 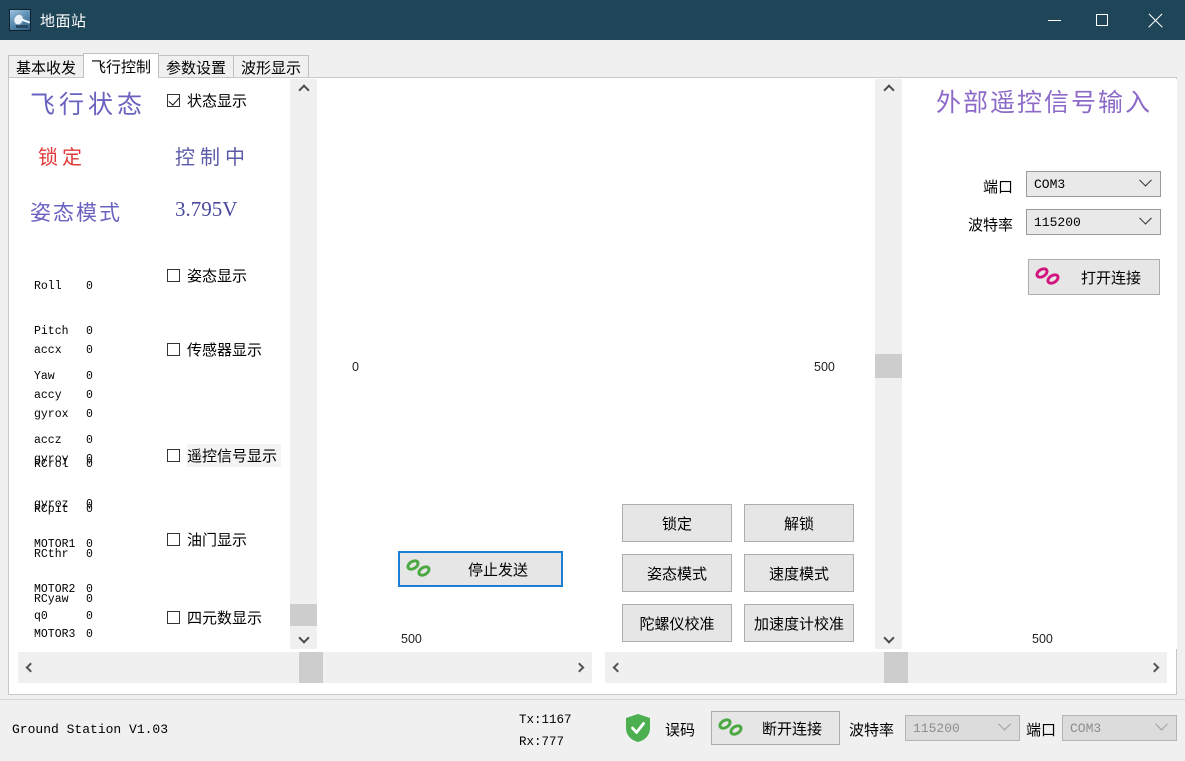 I want to click on checkbox-rc-signal-display: 遥控信号显示, so click(x=224, y=455).